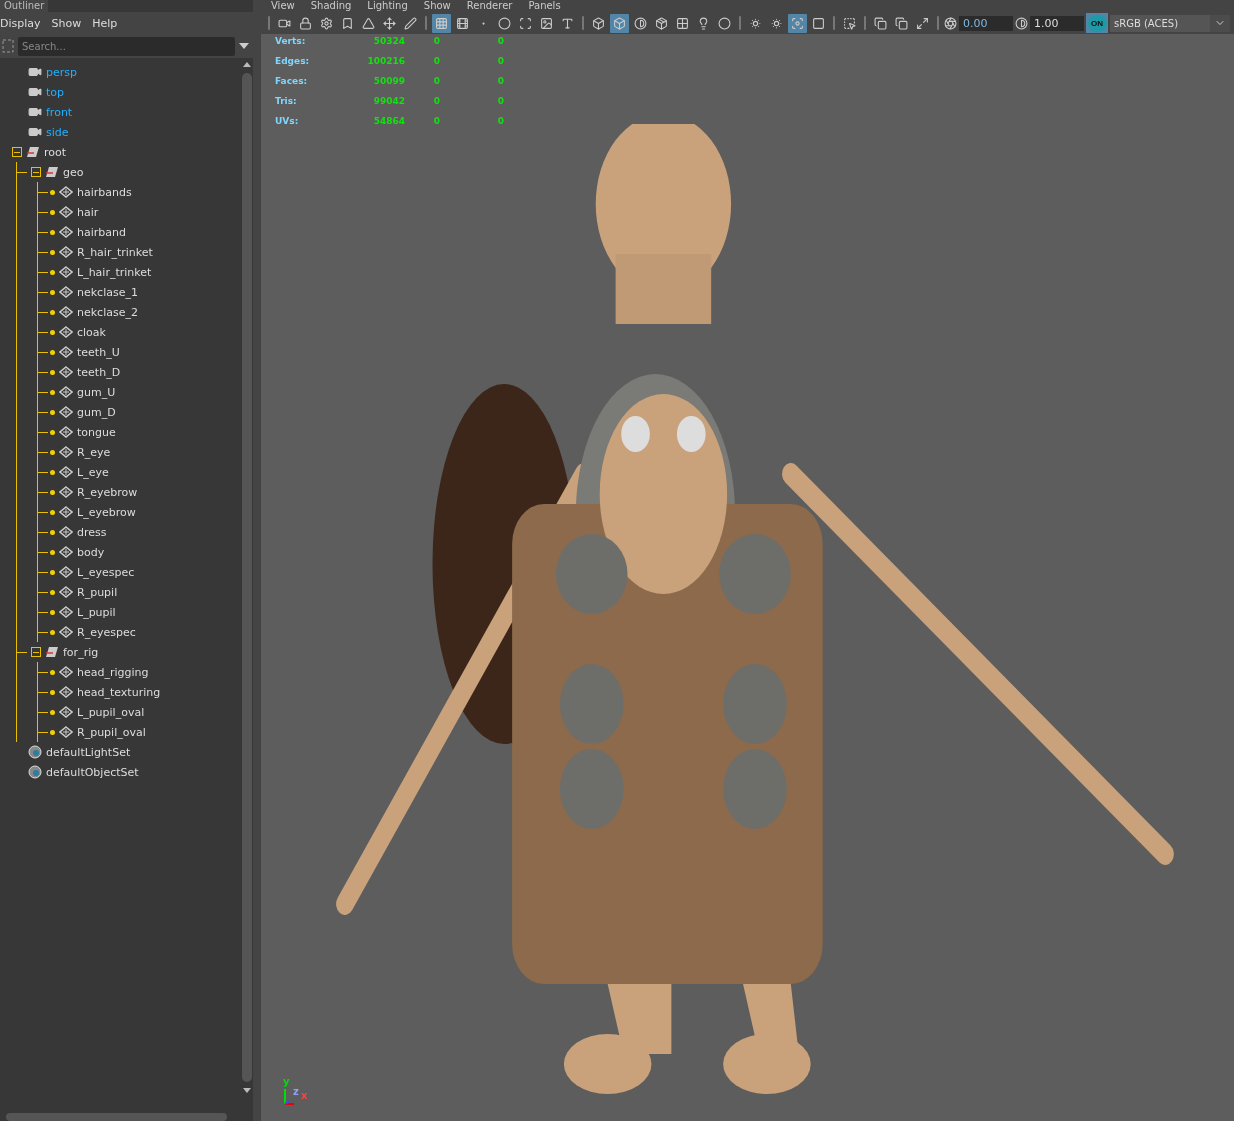 Image resolution: width=1234 pixels, height=1121 pixels. What do you see at coordinates (106, 572) in the screenshot?
I see `outliner-item: L_eyespec` at bounding box center [106, 572].